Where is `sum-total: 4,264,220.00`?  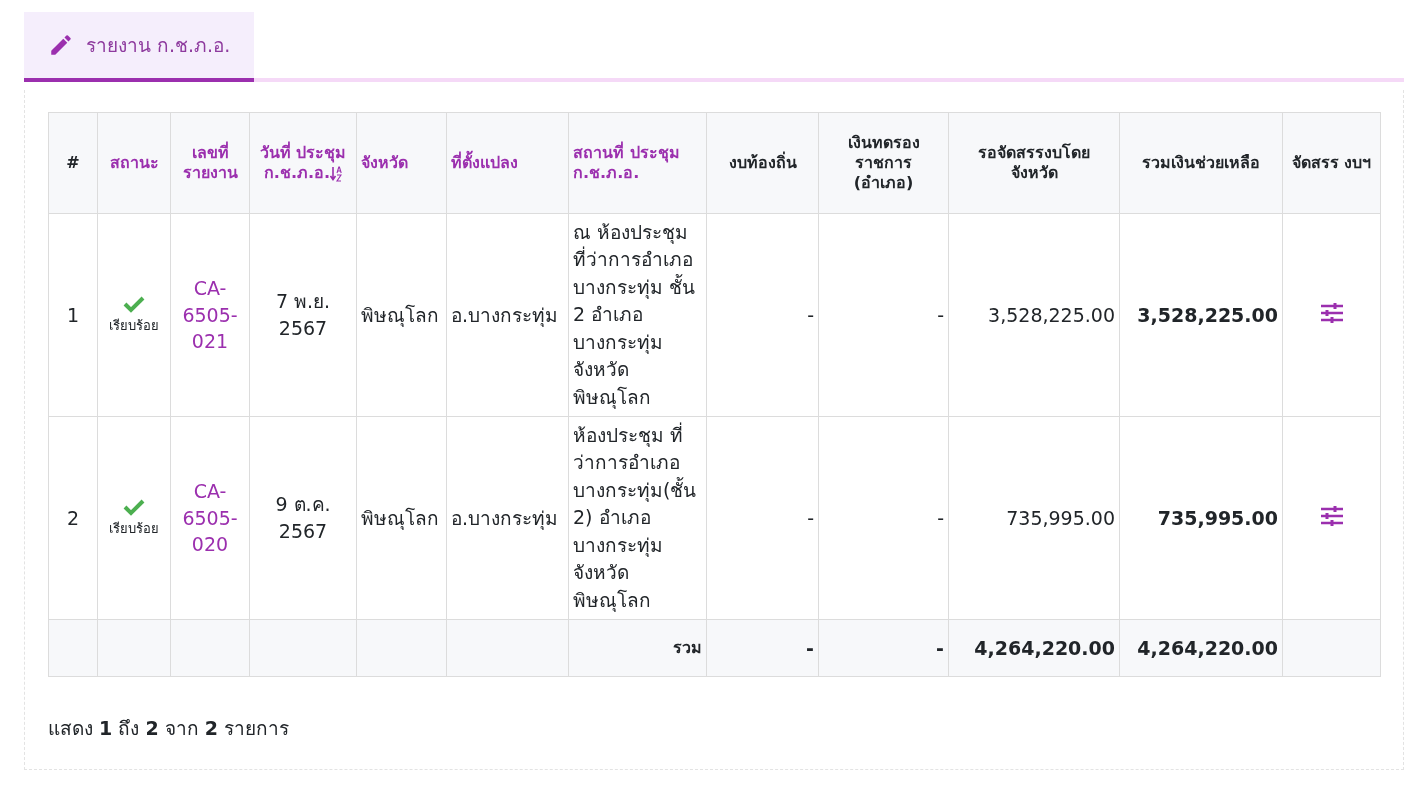 sum-total: 4,264,220.00 is located at coordinates (1201, 648).